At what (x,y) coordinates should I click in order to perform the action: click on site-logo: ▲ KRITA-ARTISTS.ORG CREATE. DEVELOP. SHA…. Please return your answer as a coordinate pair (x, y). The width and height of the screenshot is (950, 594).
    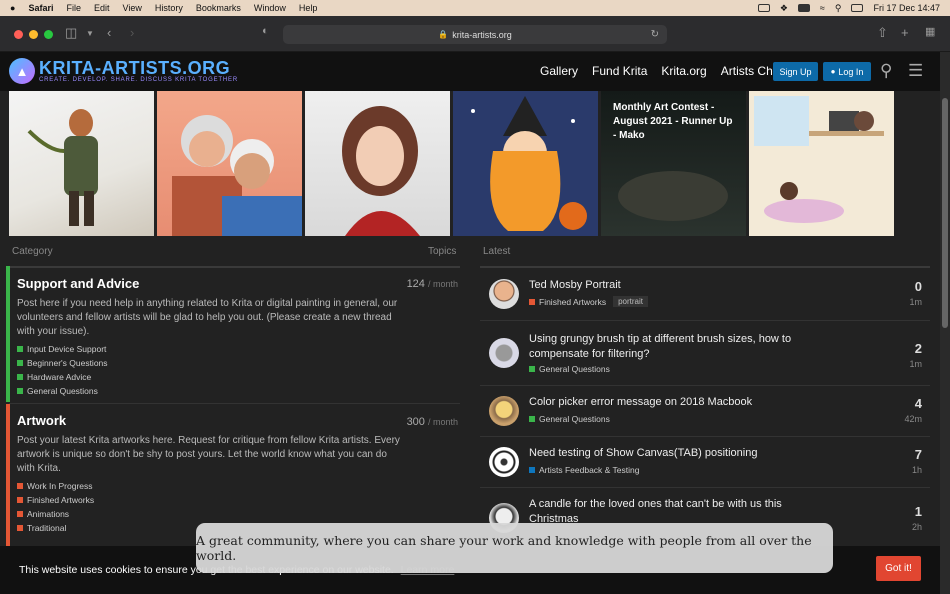
    Looking at the image, I should click on (123, 71).